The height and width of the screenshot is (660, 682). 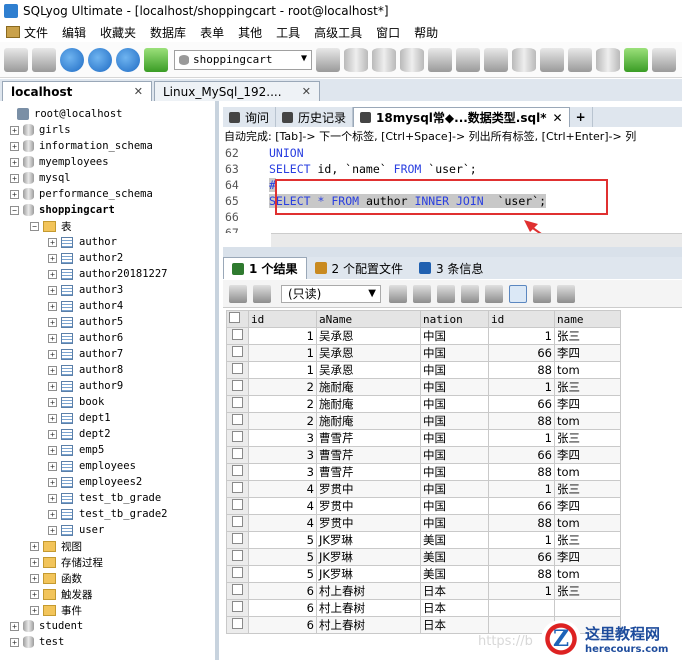 I want to click on export-icon, so click(x=552, y=59).